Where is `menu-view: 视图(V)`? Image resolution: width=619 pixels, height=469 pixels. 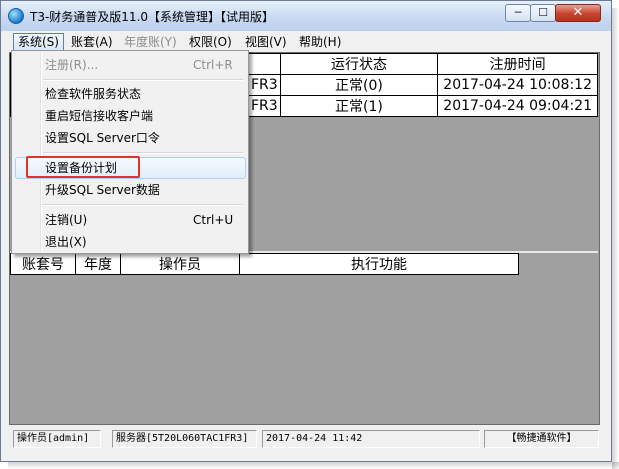 menu-view: 视图(V) is located at coordinates (266, 42).